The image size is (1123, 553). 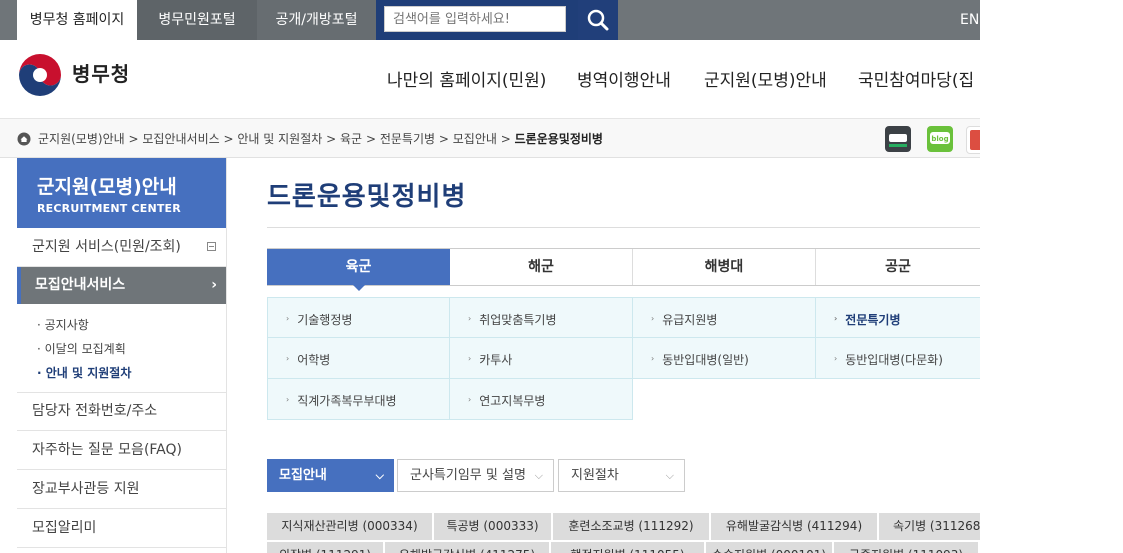 I want to click on tab-home: 병무청 홈페이지, so click(x=77, y=20).